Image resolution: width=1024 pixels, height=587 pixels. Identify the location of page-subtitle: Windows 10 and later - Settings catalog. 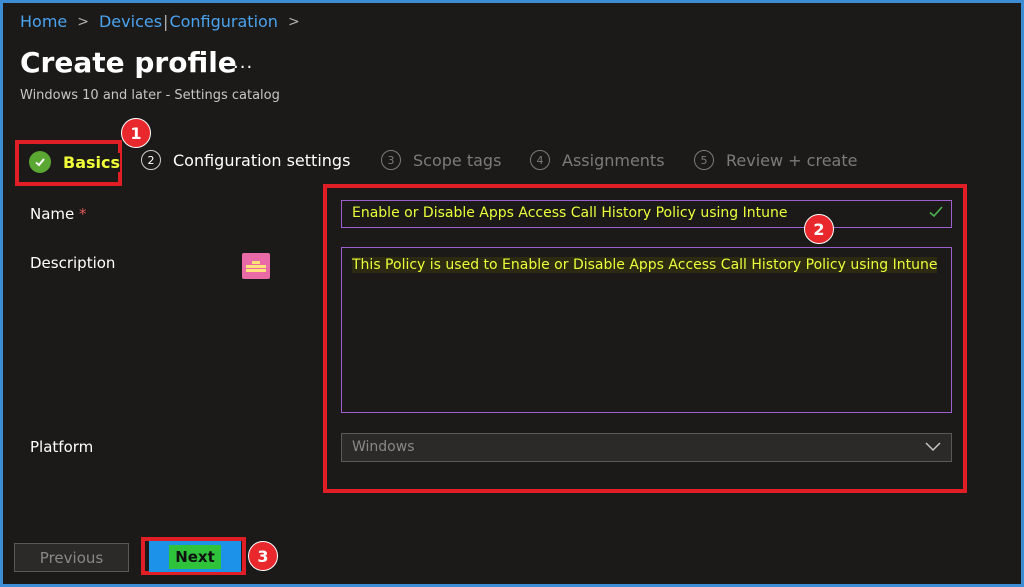
(150, 95).